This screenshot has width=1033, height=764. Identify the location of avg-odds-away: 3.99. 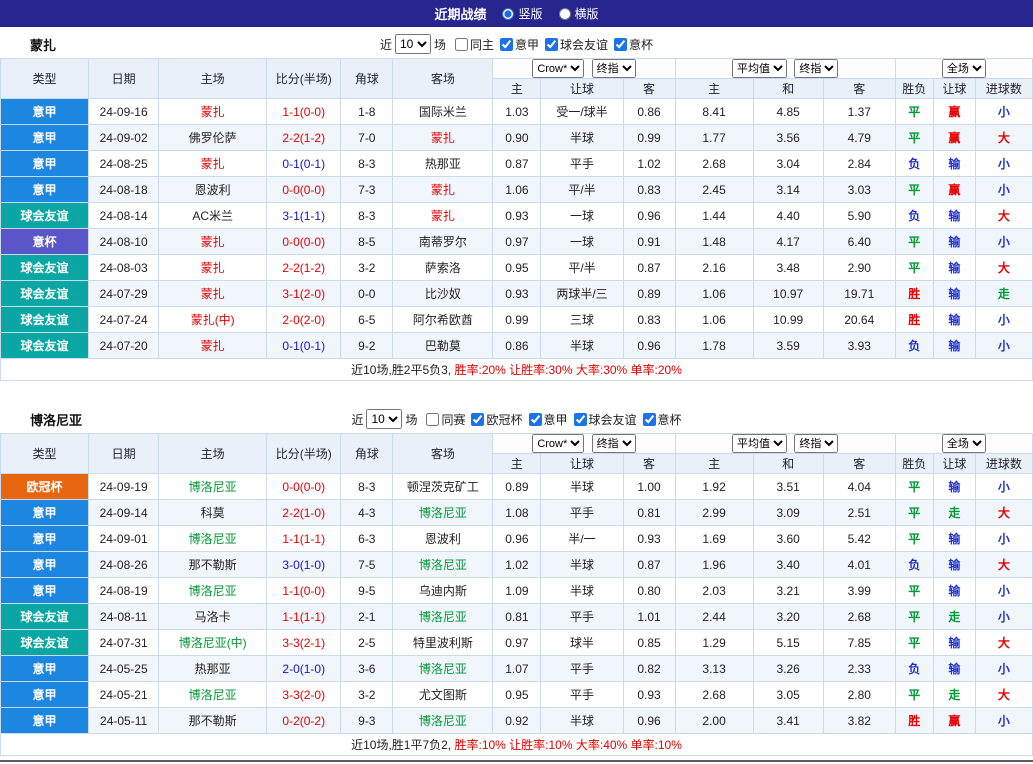
(859, 590).